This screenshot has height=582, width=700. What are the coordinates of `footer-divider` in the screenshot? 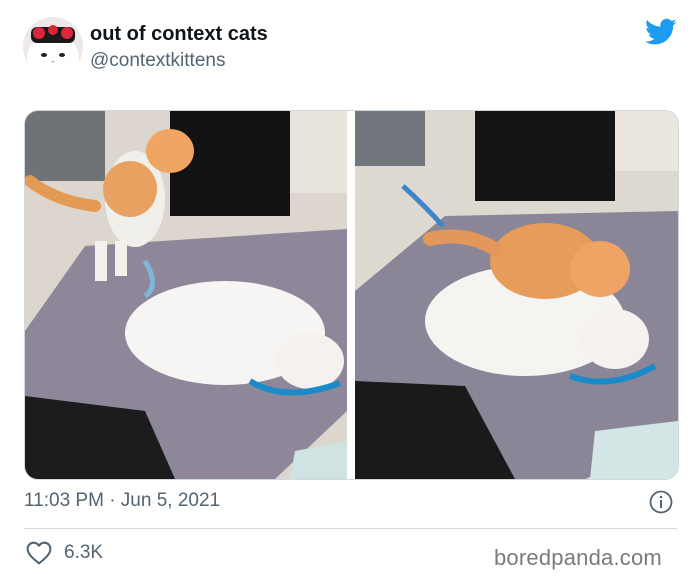 It's located at (350, 528).